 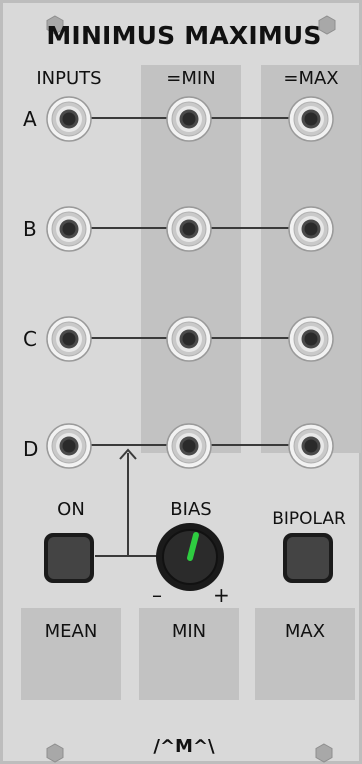 I want to click on on-button, so click(x=69, y=558).